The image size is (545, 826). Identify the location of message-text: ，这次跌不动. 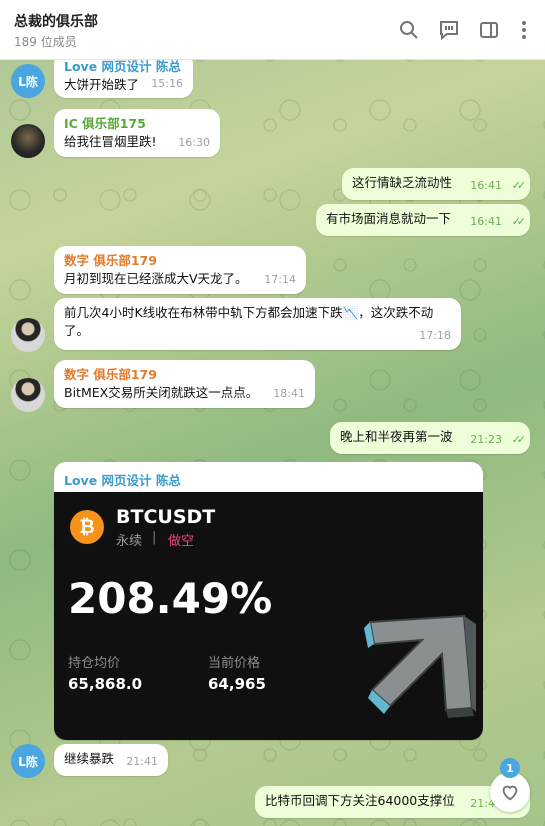
(396, 312).